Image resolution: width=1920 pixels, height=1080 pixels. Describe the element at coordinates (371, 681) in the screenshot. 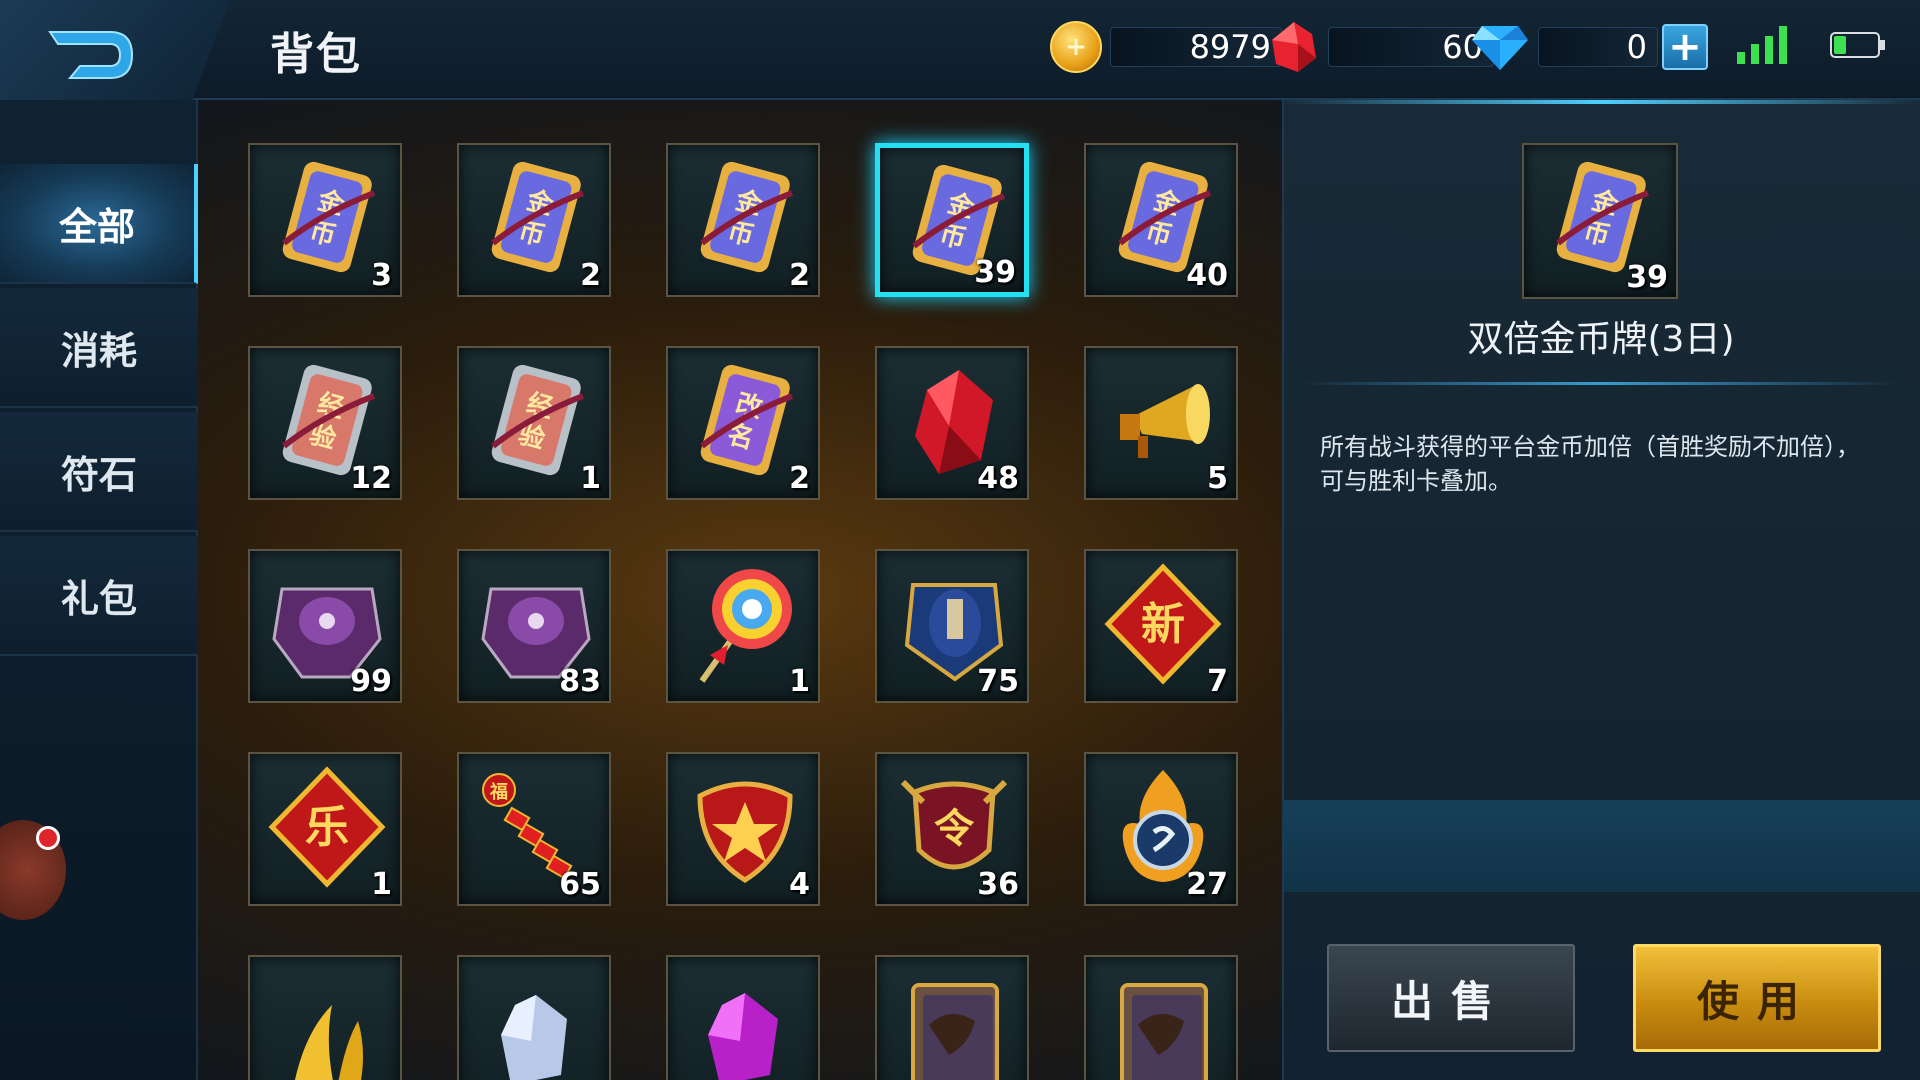

I see `item-quantity: 99` at that location.